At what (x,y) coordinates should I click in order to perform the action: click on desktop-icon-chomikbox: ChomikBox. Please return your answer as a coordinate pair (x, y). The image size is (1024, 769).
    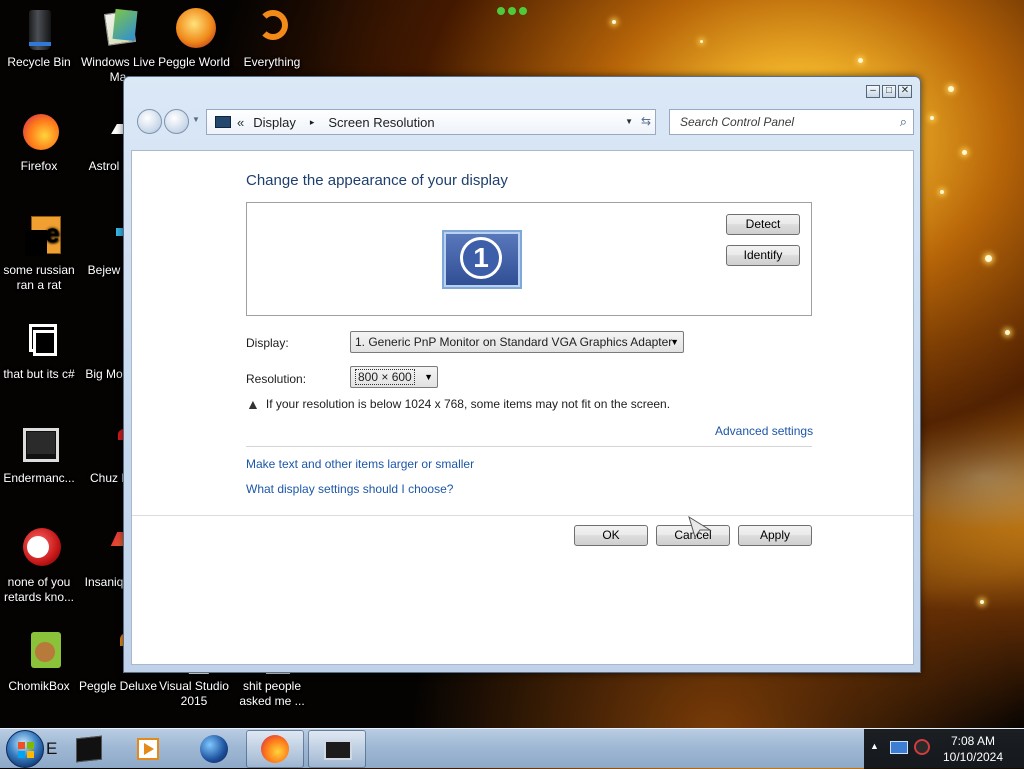
    Looking at the image, I should click on (39, 663).